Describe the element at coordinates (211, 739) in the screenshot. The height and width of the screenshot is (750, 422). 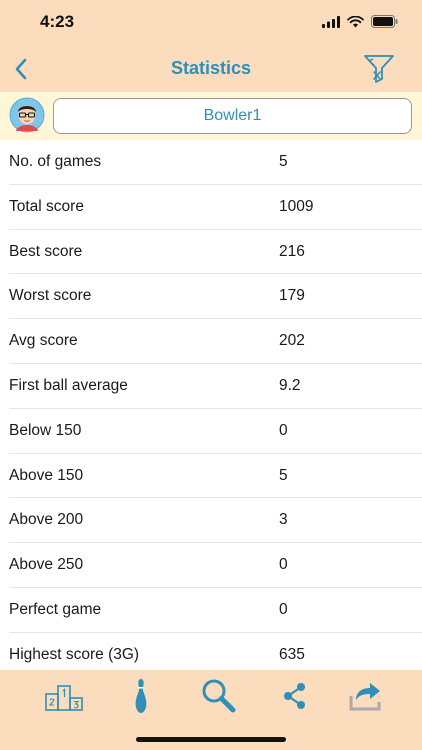
I see `home-indicator` at that location.